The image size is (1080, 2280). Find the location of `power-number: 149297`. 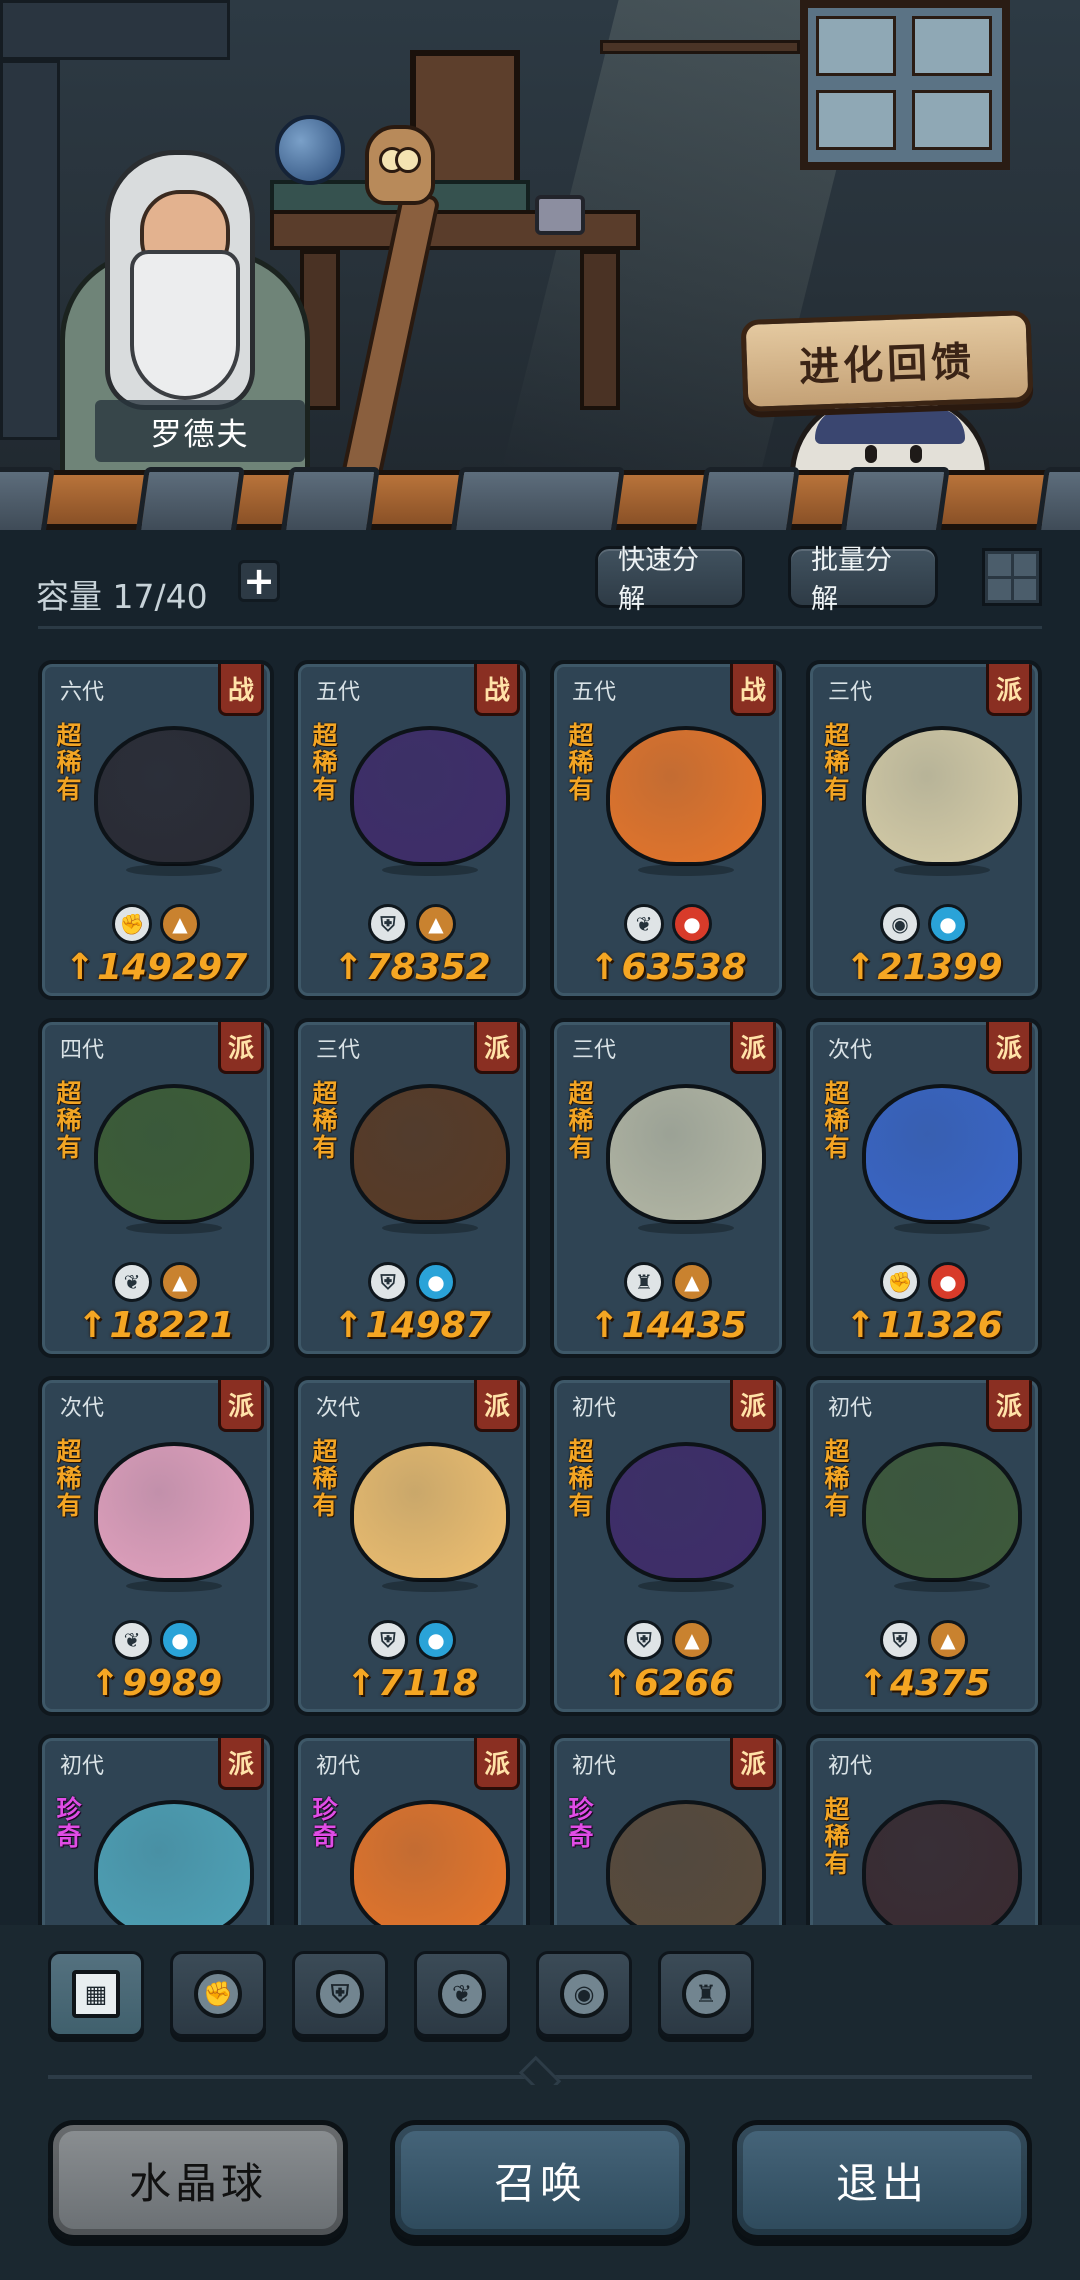

power-number: 149297 is located at coordinates (172, 967).